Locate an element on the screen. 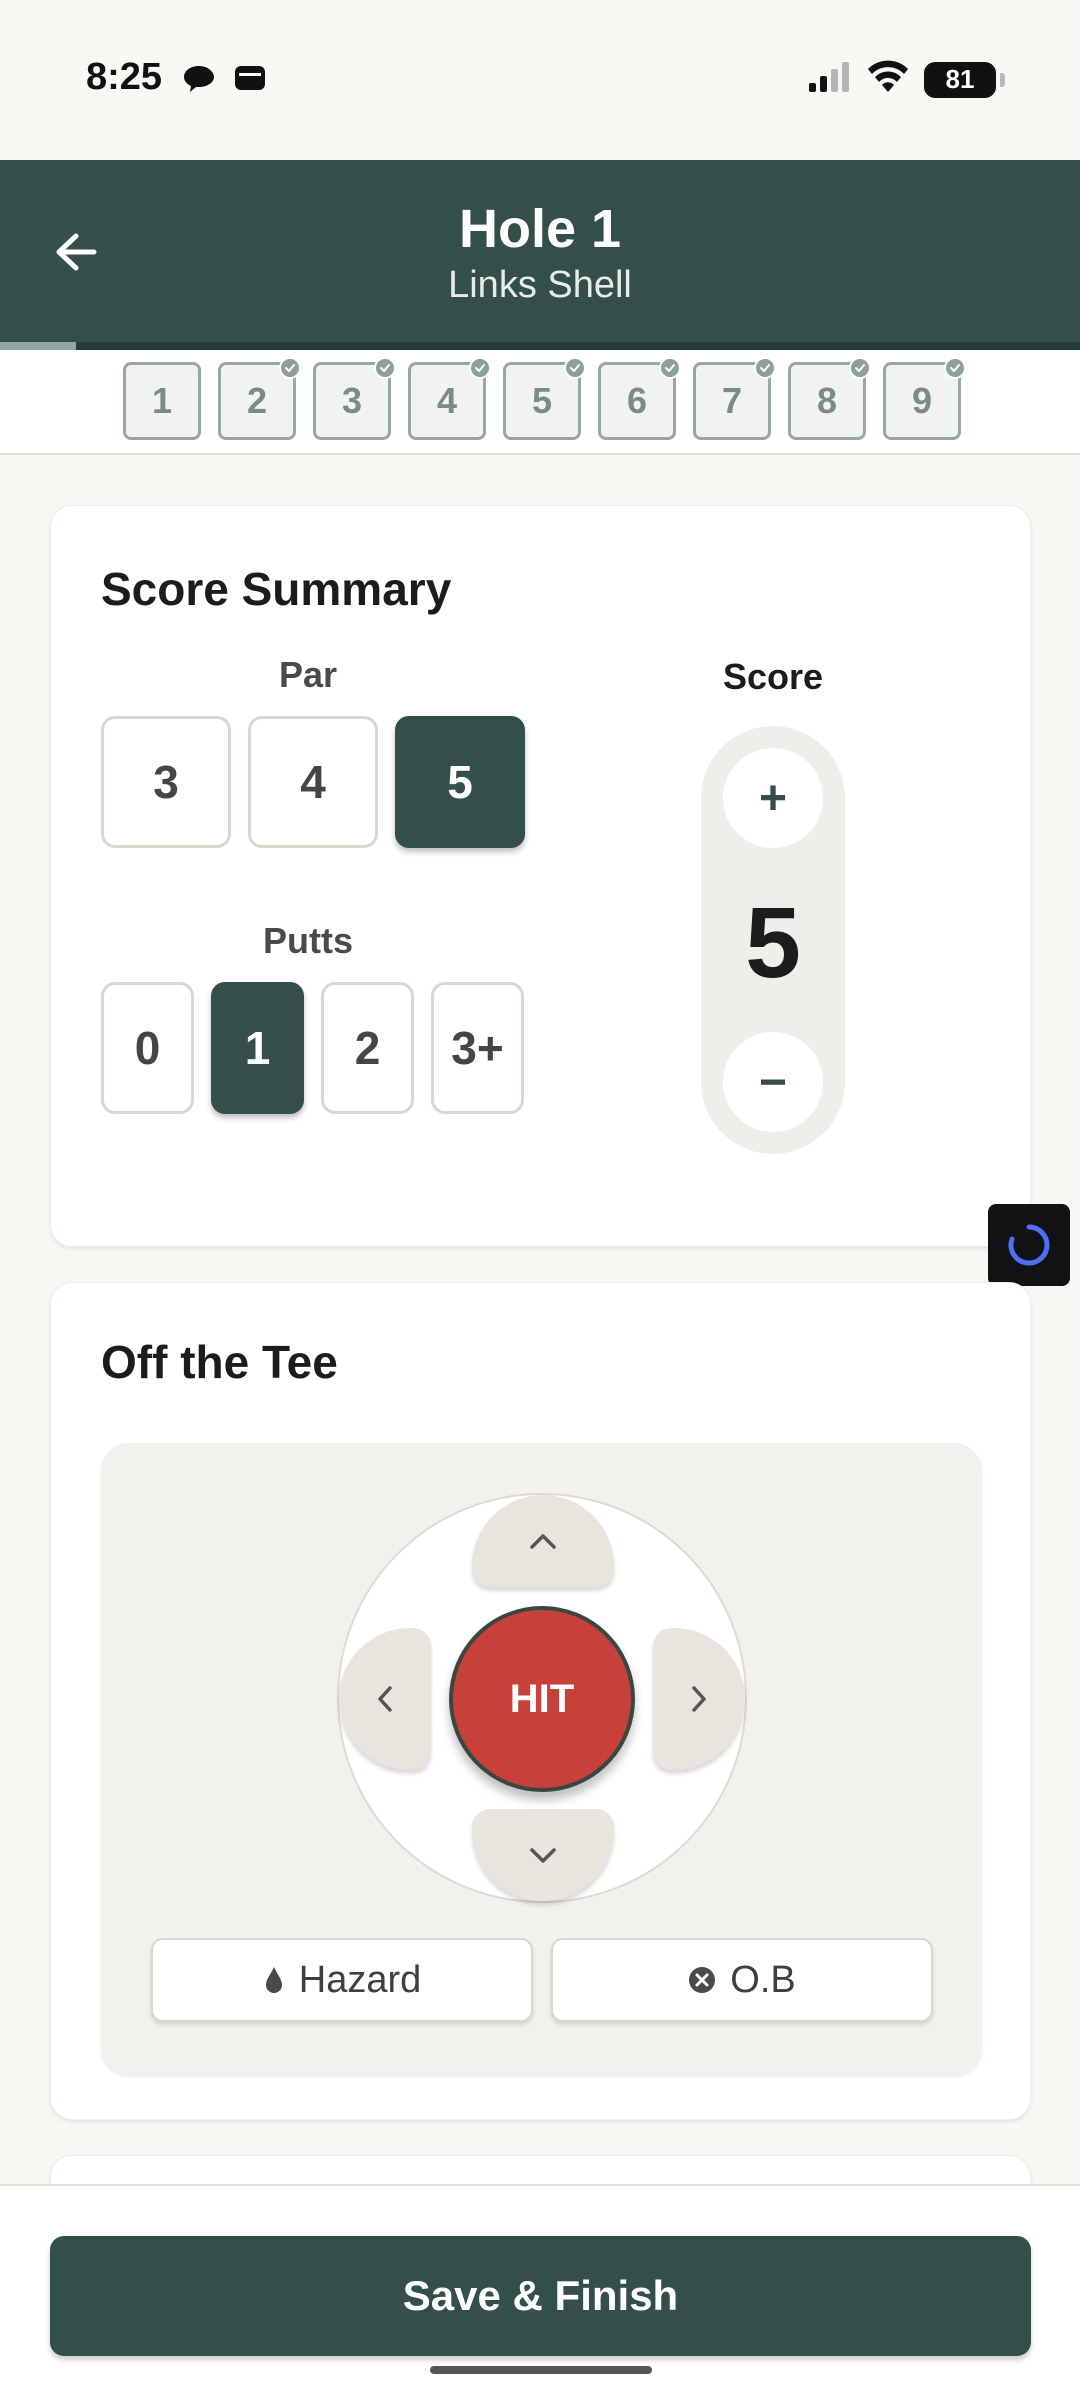 The width and height of the screenshot is (1080, 2404). fairway-hit-button: HIT is located at coordinates (542, 1699).